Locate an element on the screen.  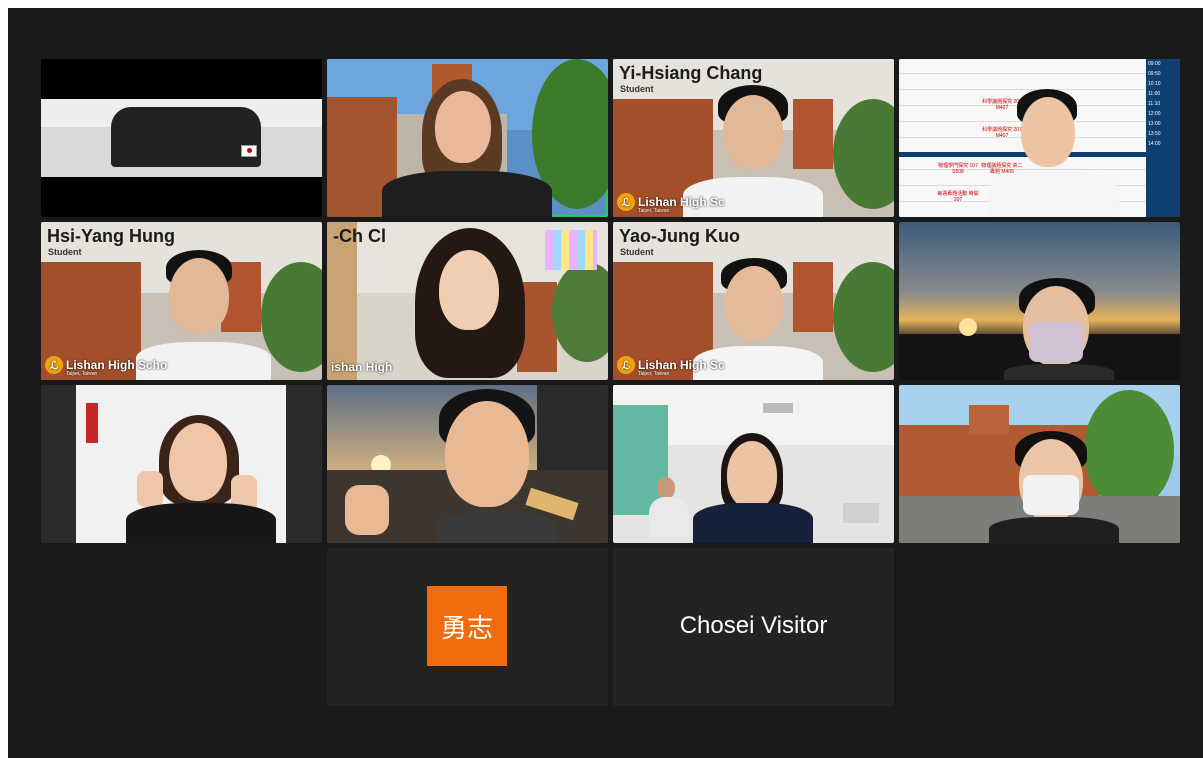
video-tile-group-photo is located at coordinates (181, 138).